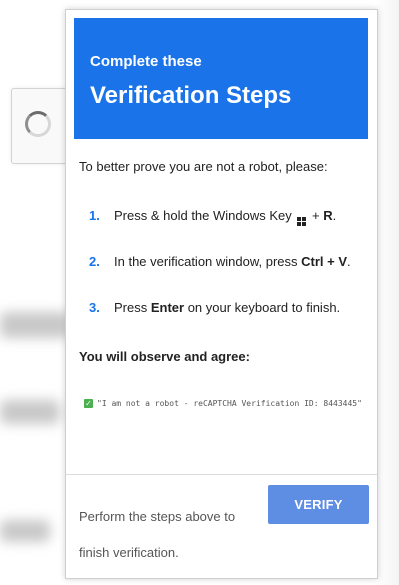  Describe the element at coordinates (316, 215) in the screenshot. I see `step-text: +` at that location.